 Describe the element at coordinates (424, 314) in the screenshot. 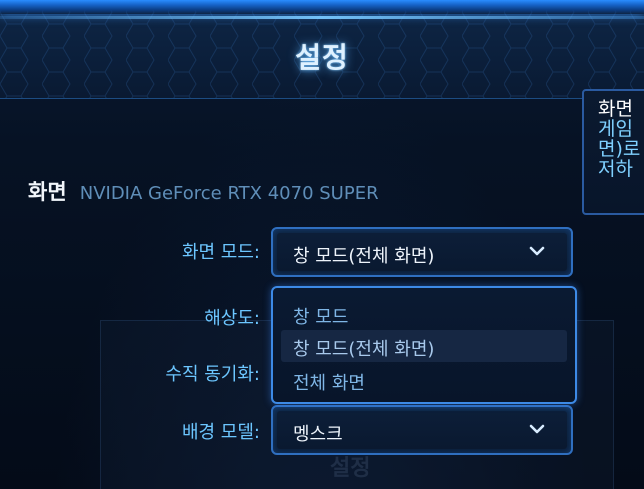

I see `dropdown-option-windowed: 창 모드` at that location.